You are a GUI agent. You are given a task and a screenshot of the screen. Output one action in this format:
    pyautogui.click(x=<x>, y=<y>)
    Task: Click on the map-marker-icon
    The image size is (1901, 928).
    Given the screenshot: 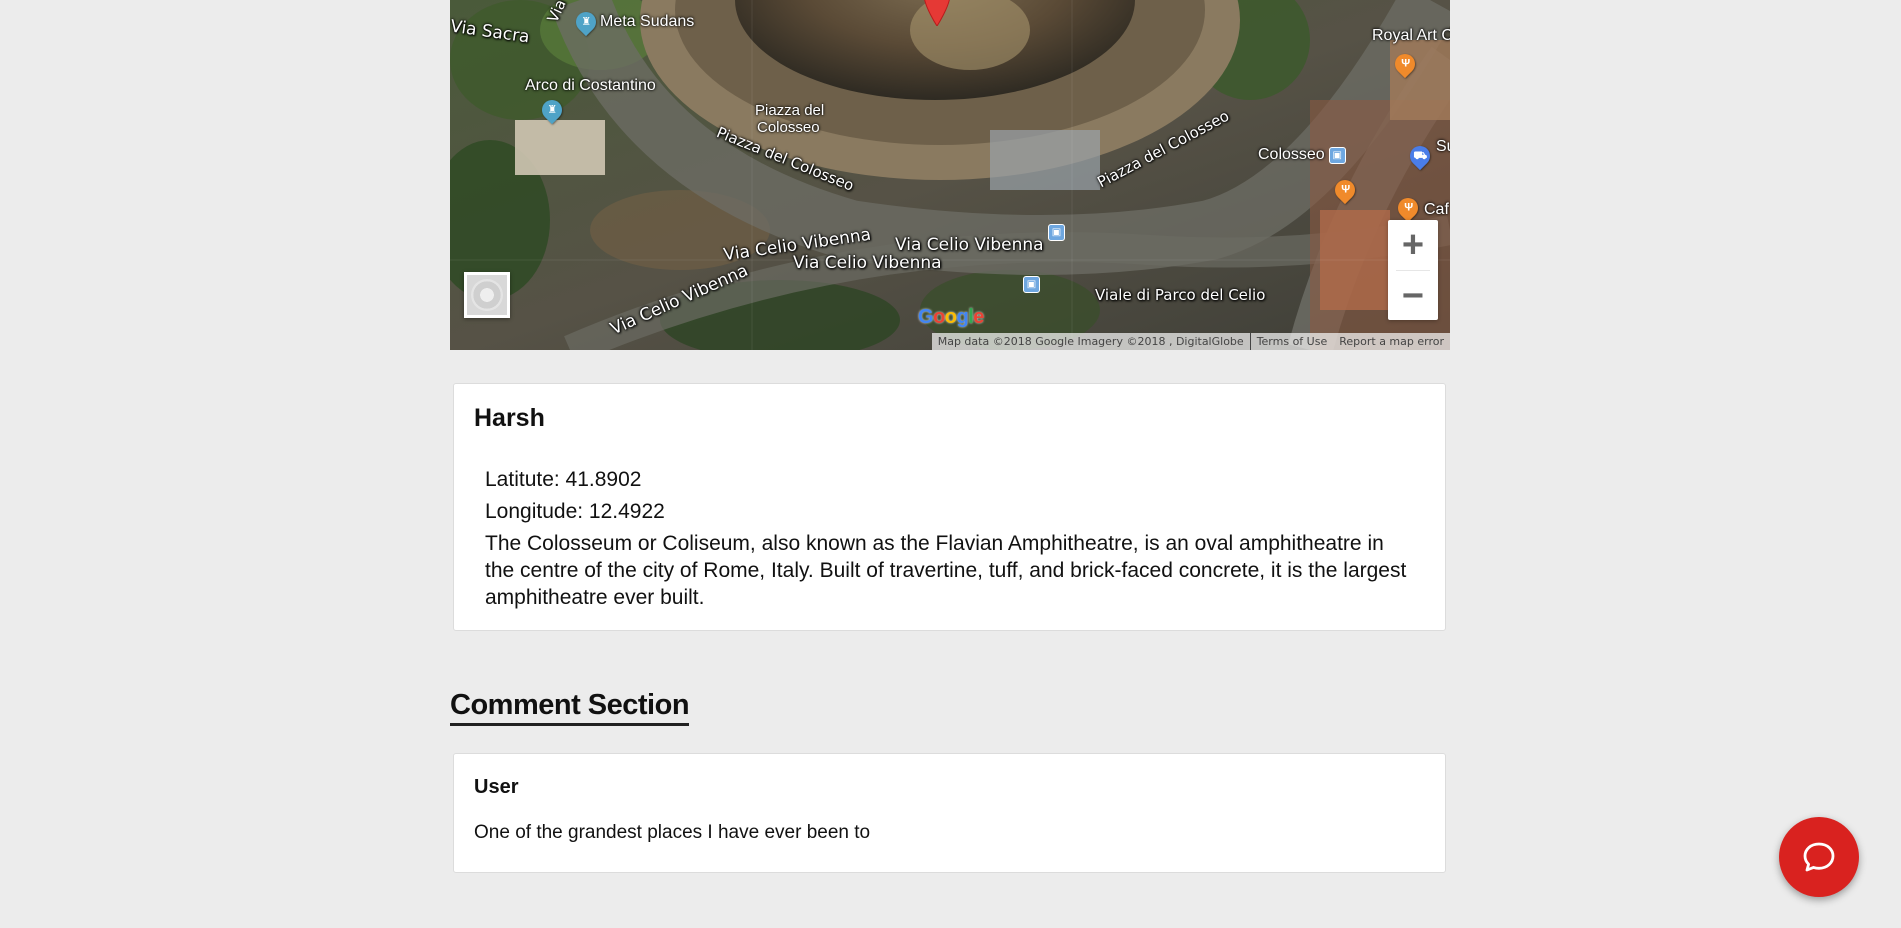 What is the action you would take?
    pyautogui.click(x=937, y=13)
    